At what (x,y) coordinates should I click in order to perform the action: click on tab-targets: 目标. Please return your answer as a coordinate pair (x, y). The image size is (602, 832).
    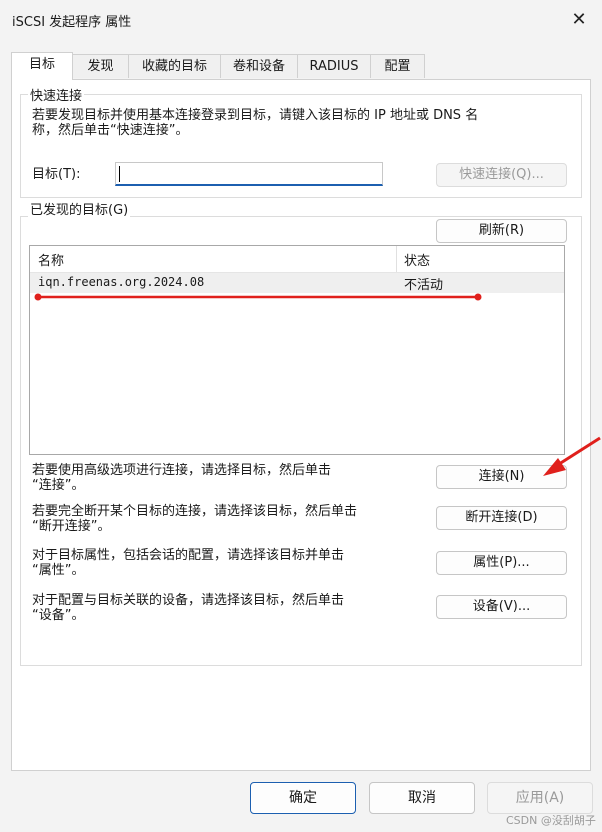
    Looking at the image, I should click on (42, 66).